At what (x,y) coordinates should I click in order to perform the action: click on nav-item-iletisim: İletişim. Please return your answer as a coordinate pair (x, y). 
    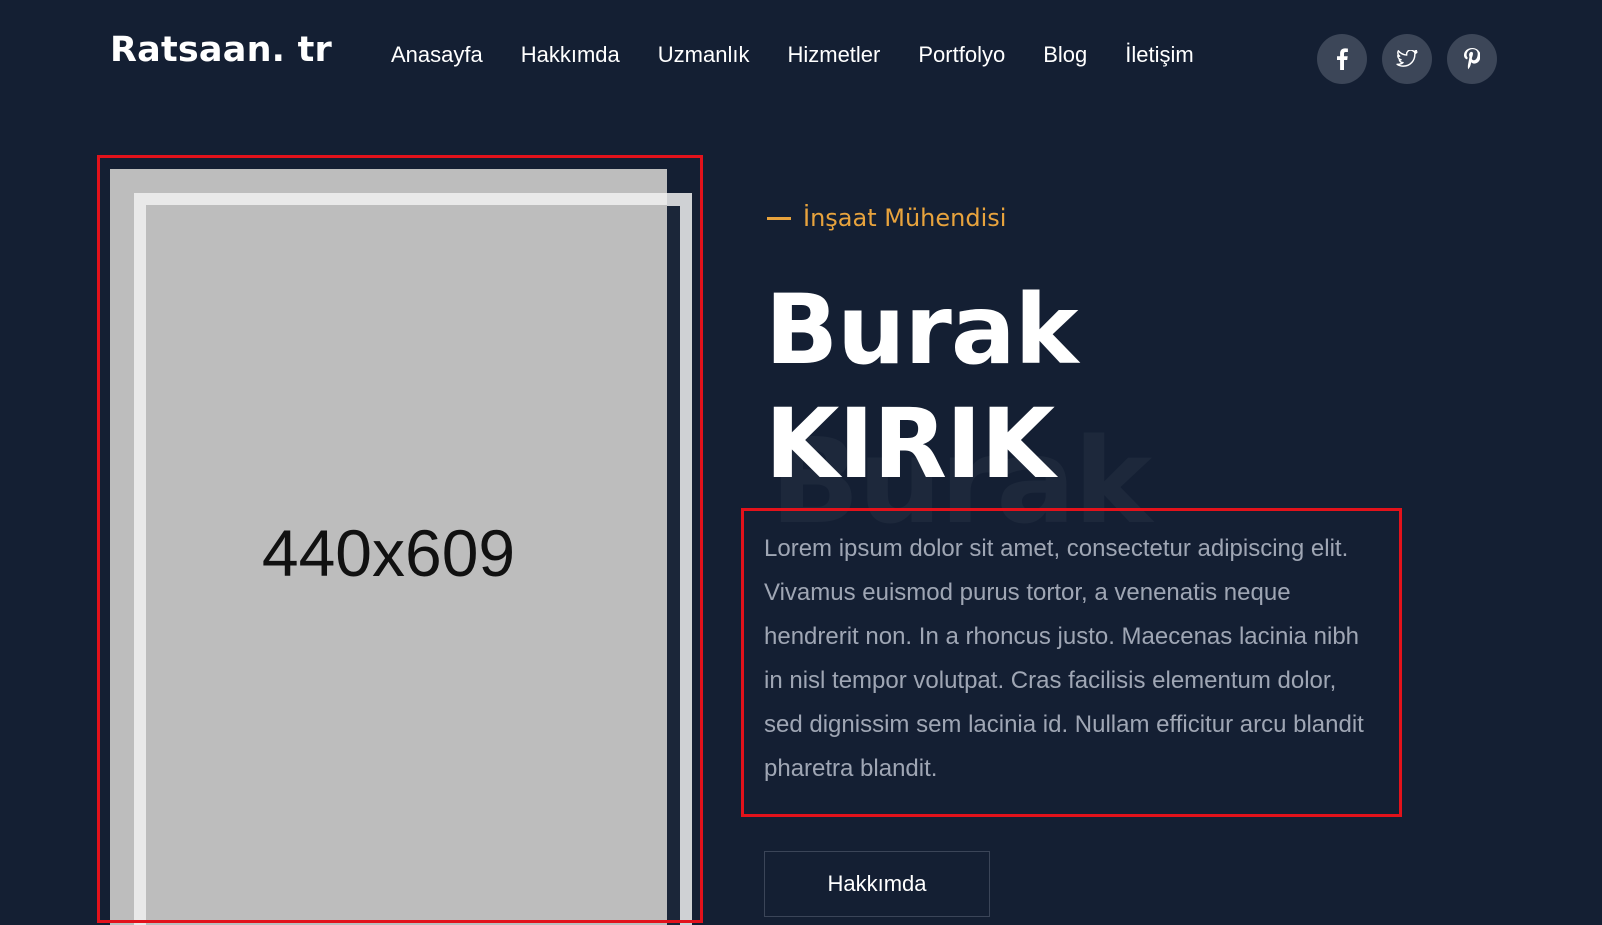
    Looking at the image, I should click on (1159, 55).